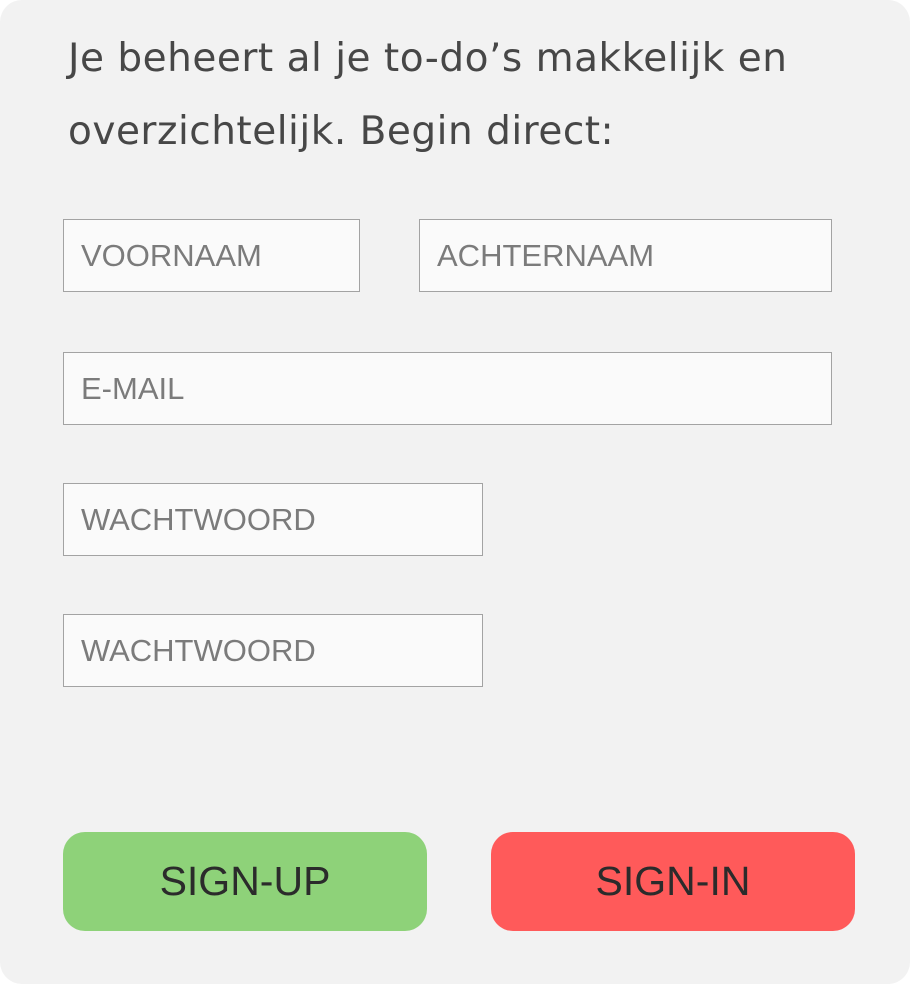  I want to click on sign-in-button: SIGN-IN, so click(673, 881).